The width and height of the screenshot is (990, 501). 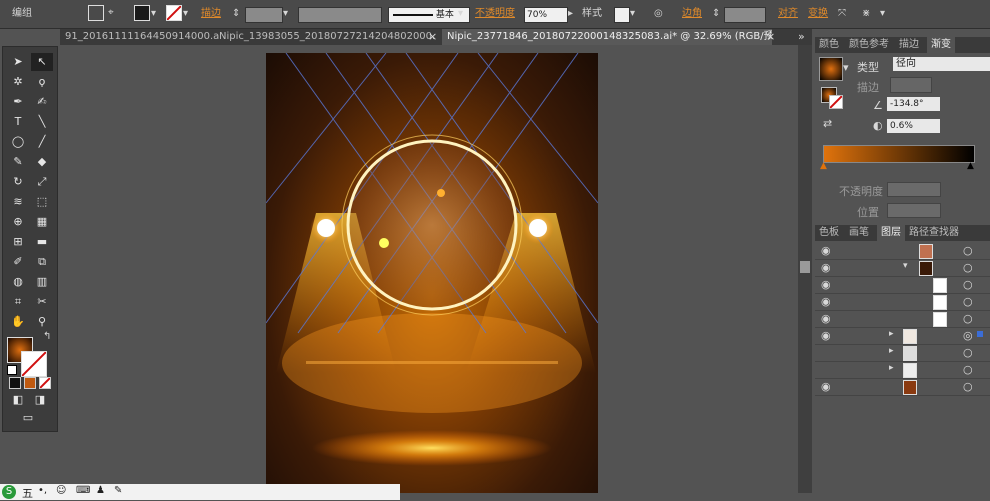 What do you see at coordinates (842, 14) in the screenshot?
I see `isolate-icon: ⤧` at bounding box center [842, 14].